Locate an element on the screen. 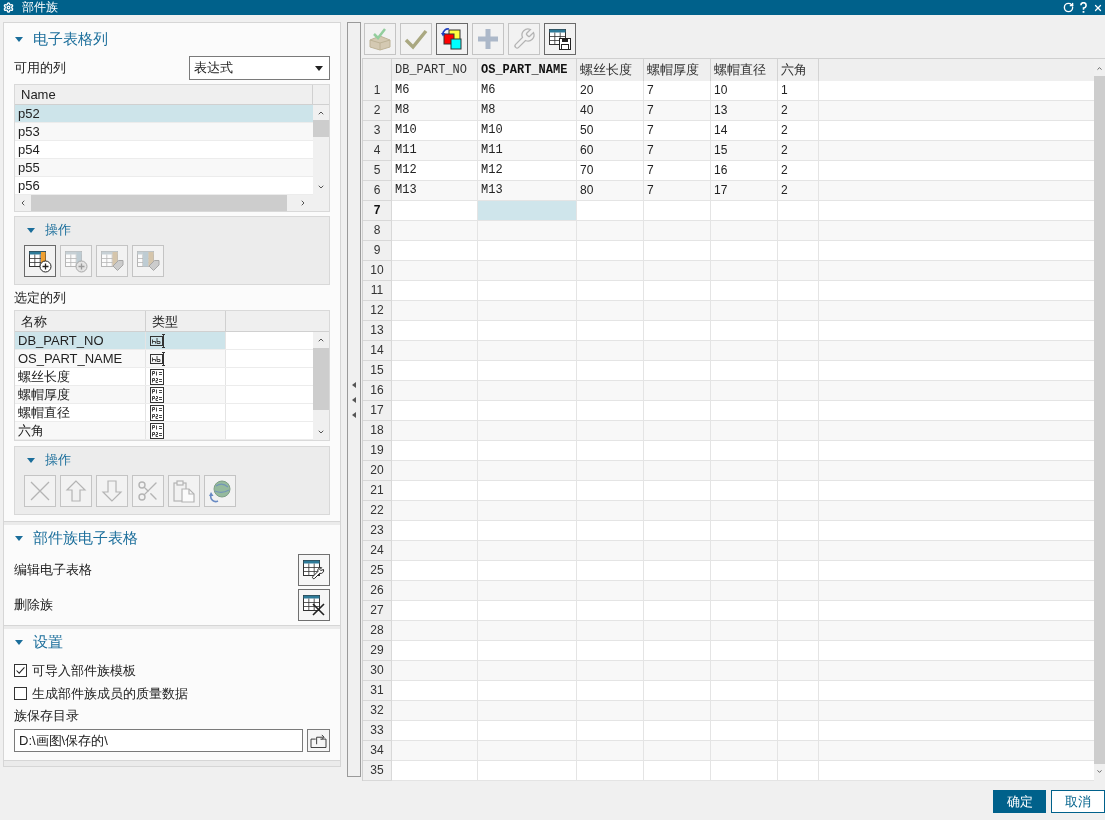  row-number: 25 is located at coordinates (377, 571).